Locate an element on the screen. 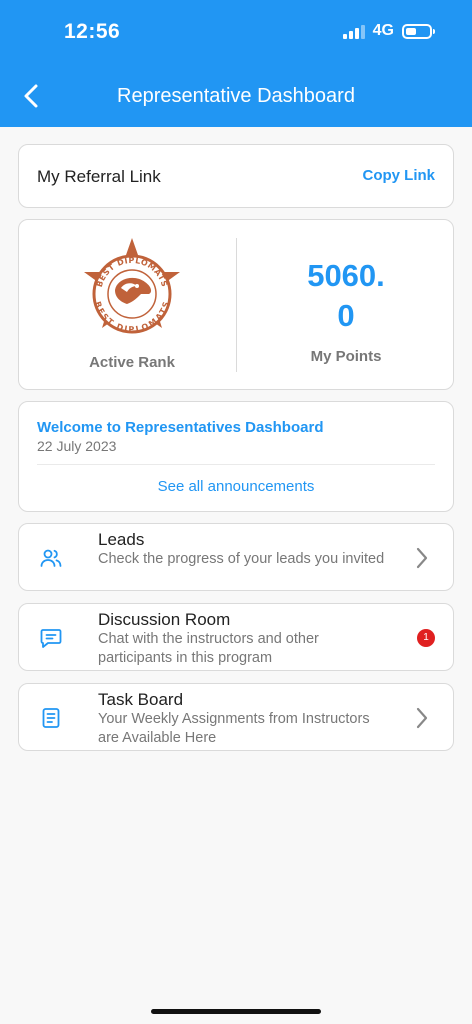 This screenshot has width=472, height=1024. menu-item-title: Discussion Room is located at coordinates (164, 619).